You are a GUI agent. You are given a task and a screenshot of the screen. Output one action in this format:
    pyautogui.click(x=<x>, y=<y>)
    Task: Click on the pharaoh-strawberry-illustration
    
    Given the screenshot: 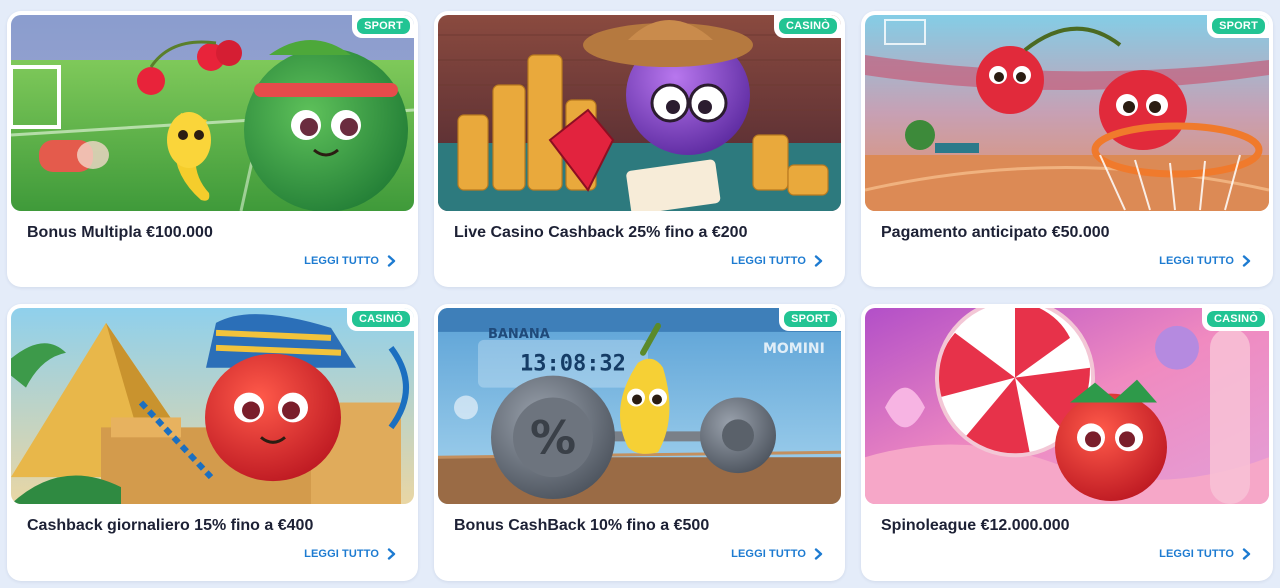 What is the action you would take?
    pyautogui.click(x=212, y=406)
    